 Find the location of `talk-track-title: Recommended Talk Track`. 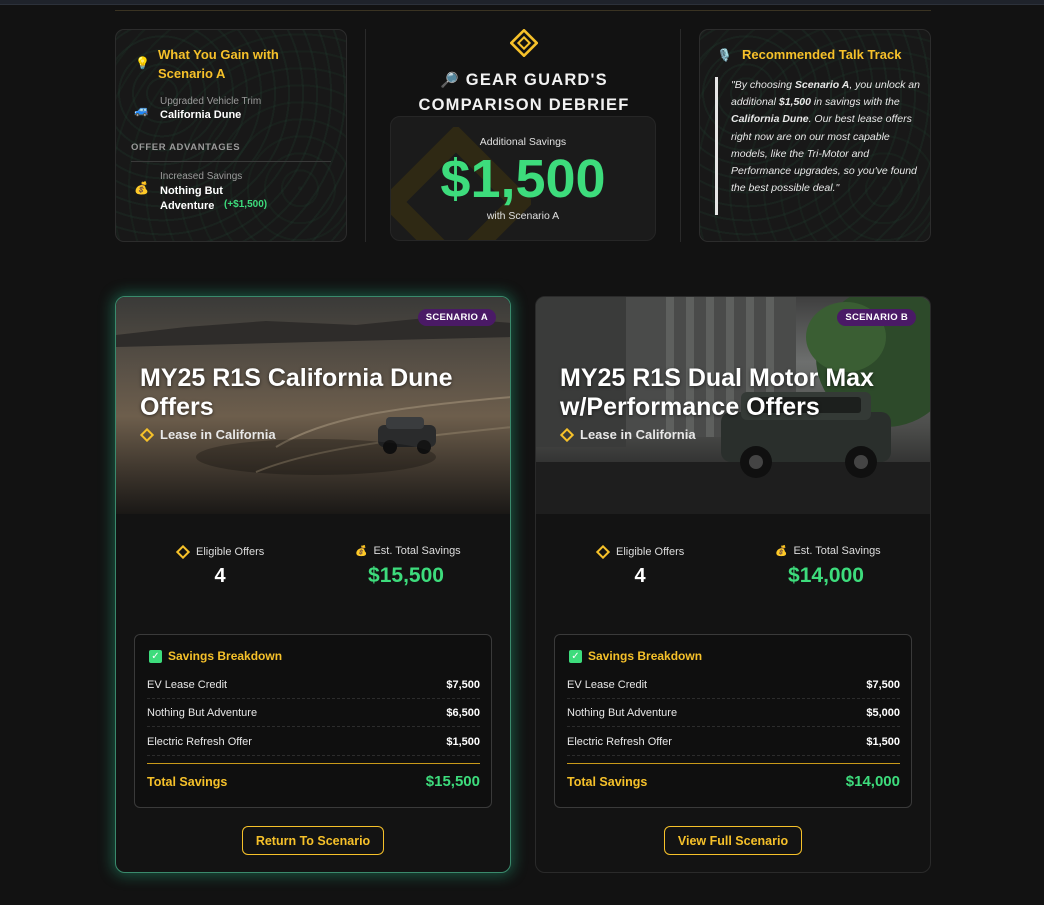

talk-track-title: Recommended Talk Track is located at coordinates (822, 54).